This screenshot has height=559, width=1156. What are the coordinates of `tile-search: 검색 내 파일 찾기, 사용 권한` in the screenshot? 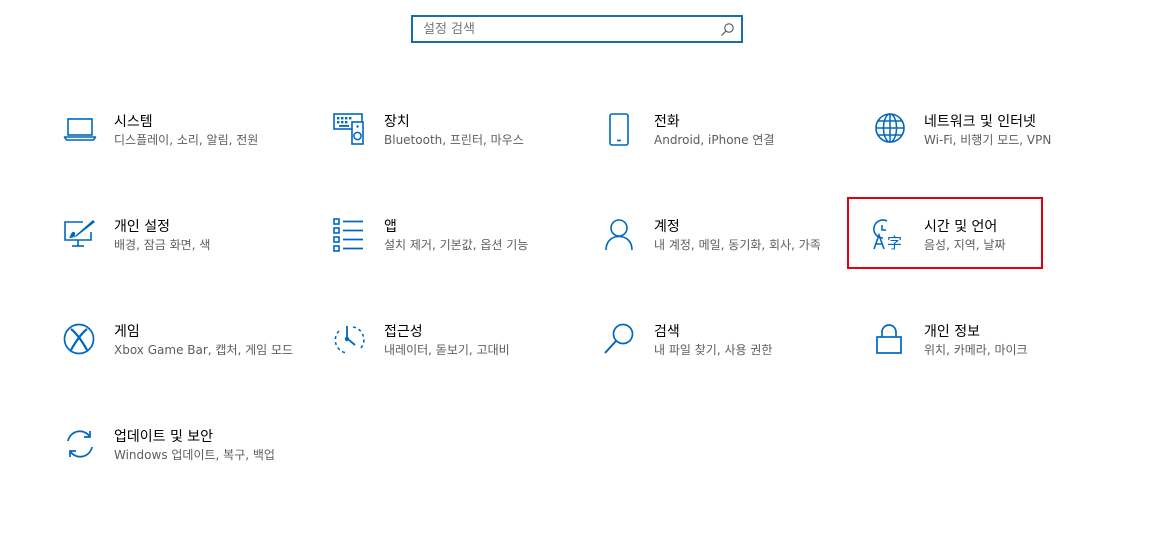 It's located at (718, 358).